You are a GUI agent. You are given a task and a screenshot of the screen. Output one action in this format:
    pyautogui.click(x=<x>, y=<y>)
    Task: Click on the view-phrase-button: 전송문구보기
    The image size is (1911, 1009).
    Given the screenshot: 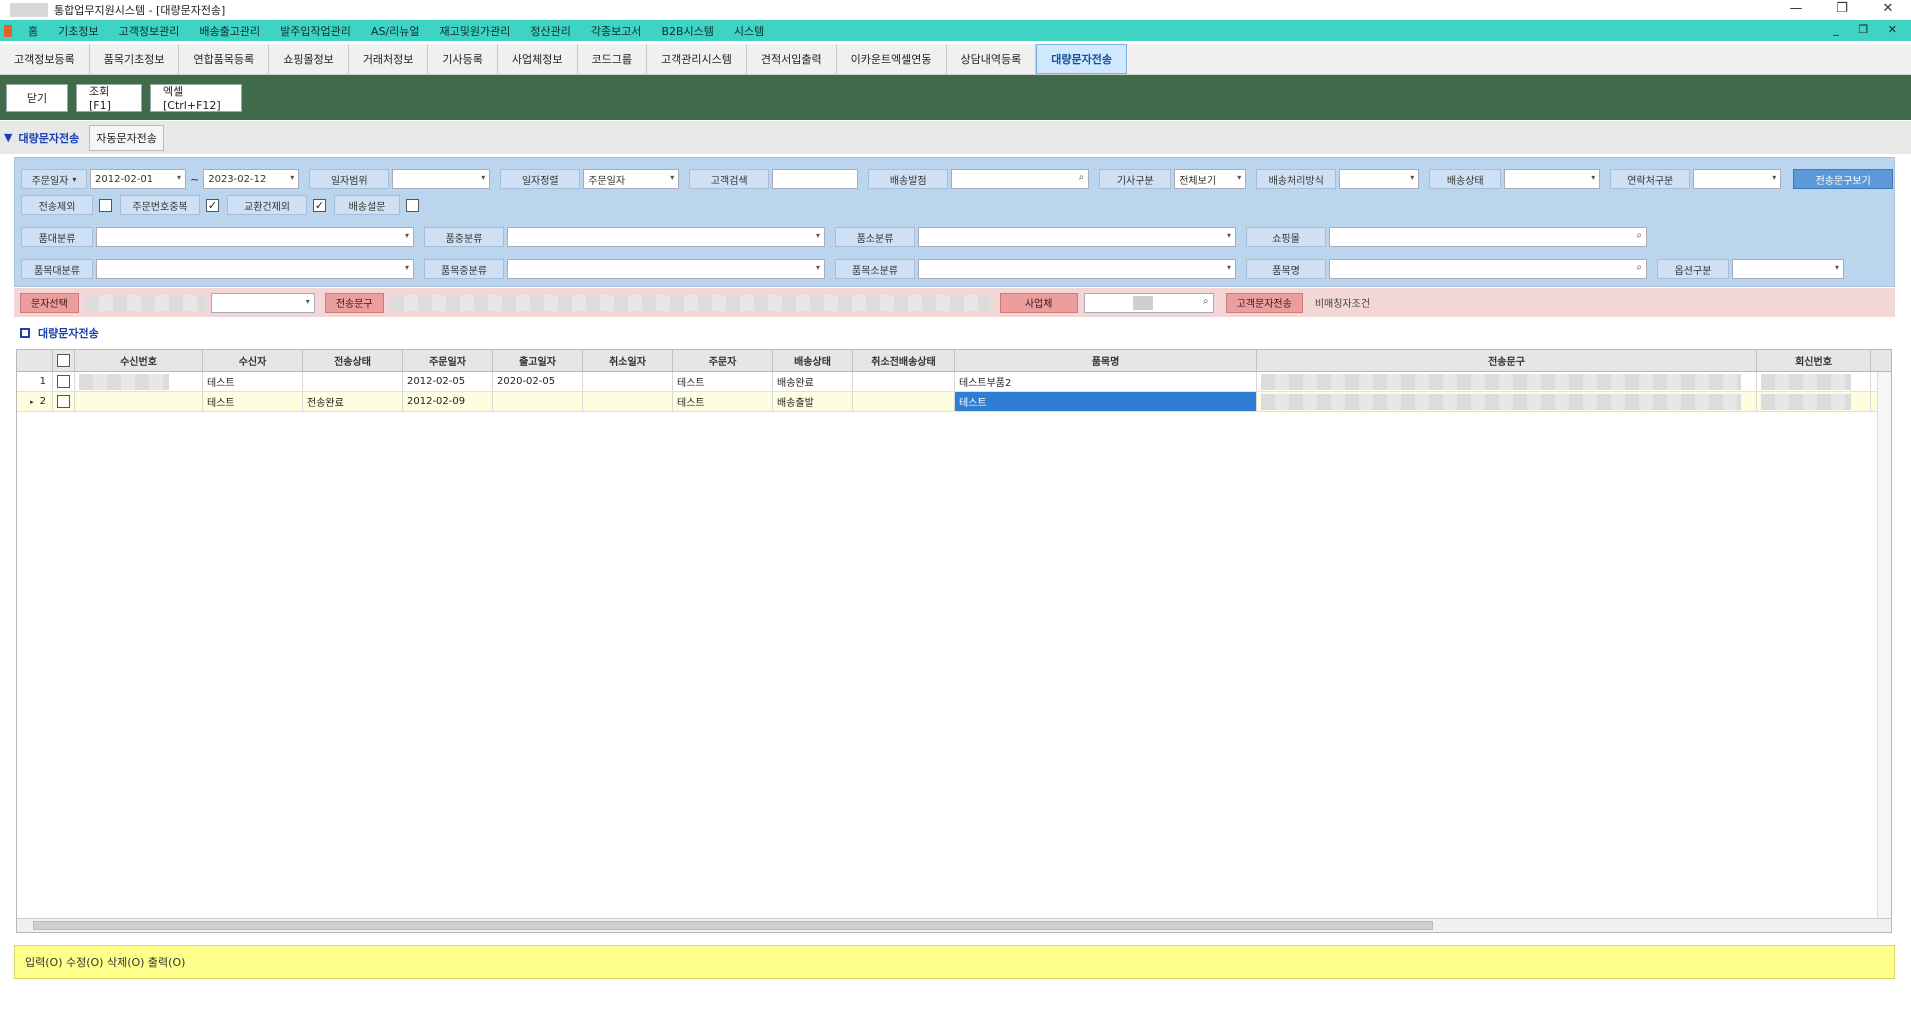 What is the action you would take?
    pyautogui.click(x=1843, y=179)
    